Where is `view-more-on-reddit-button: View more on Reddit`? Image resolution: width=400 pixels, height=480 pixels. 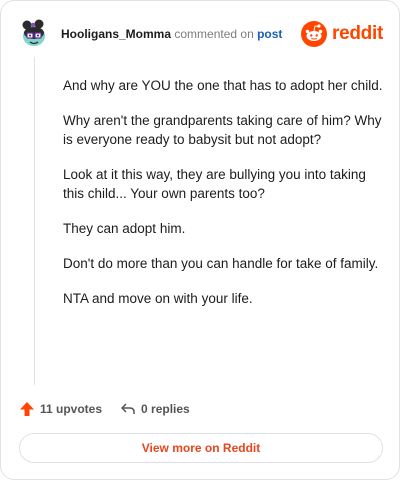
view-more-on-reddit-button: View more on Reddit is located at coordinates (201, 448).